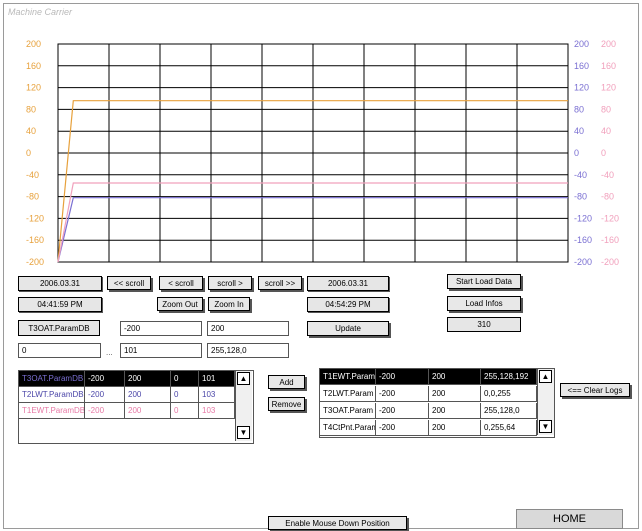 This screenshot has width=642, height=531. Describe the element at coordinates (32, 175) in the screenshot. I see `left-axis-tick-label: -40` at that location.